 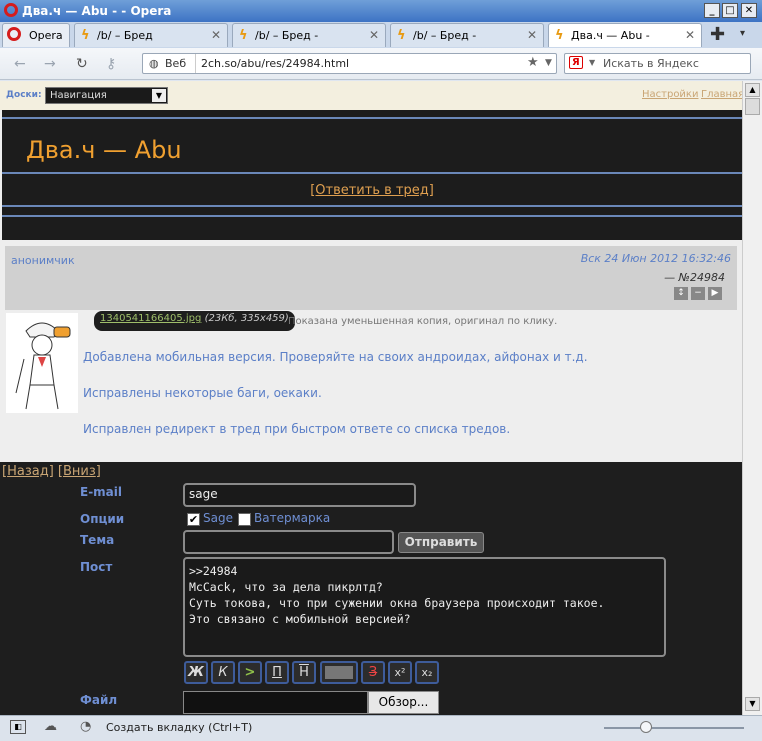 I want to click on spoiler-button, so click(x=339, y=672).